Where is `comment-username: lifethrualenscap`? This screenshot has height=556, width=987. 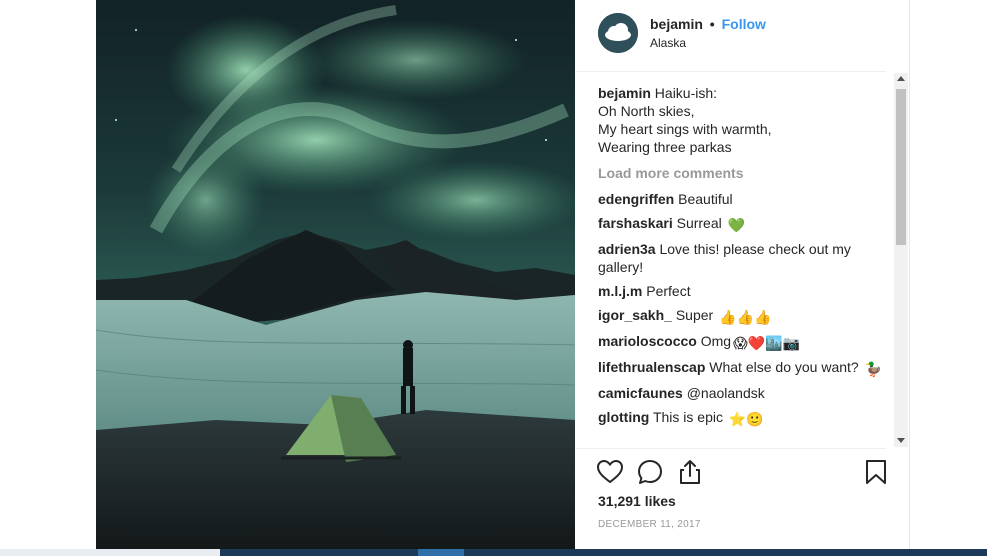
comment-username: lifethrualenscap is located at coordinates (651, 367).